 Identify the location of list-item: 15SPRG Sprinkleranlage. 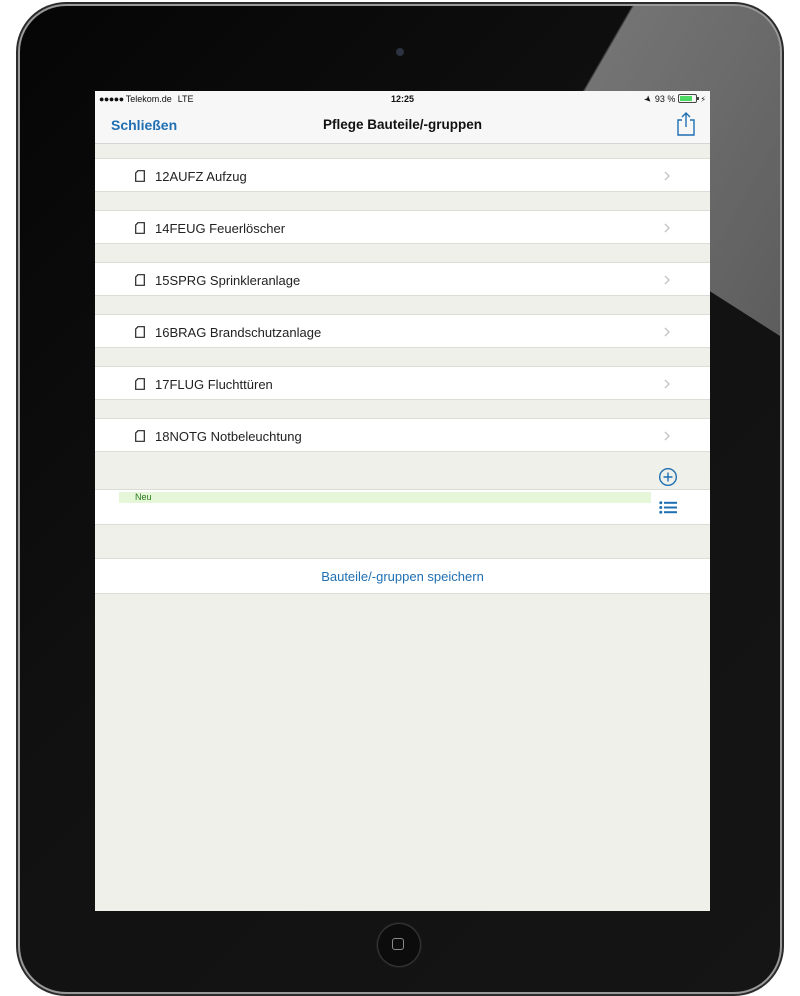
(402, 279).